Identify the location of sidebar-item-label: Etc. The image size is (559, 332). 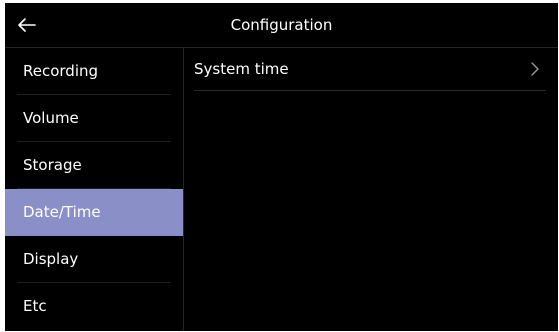
(35, 306).